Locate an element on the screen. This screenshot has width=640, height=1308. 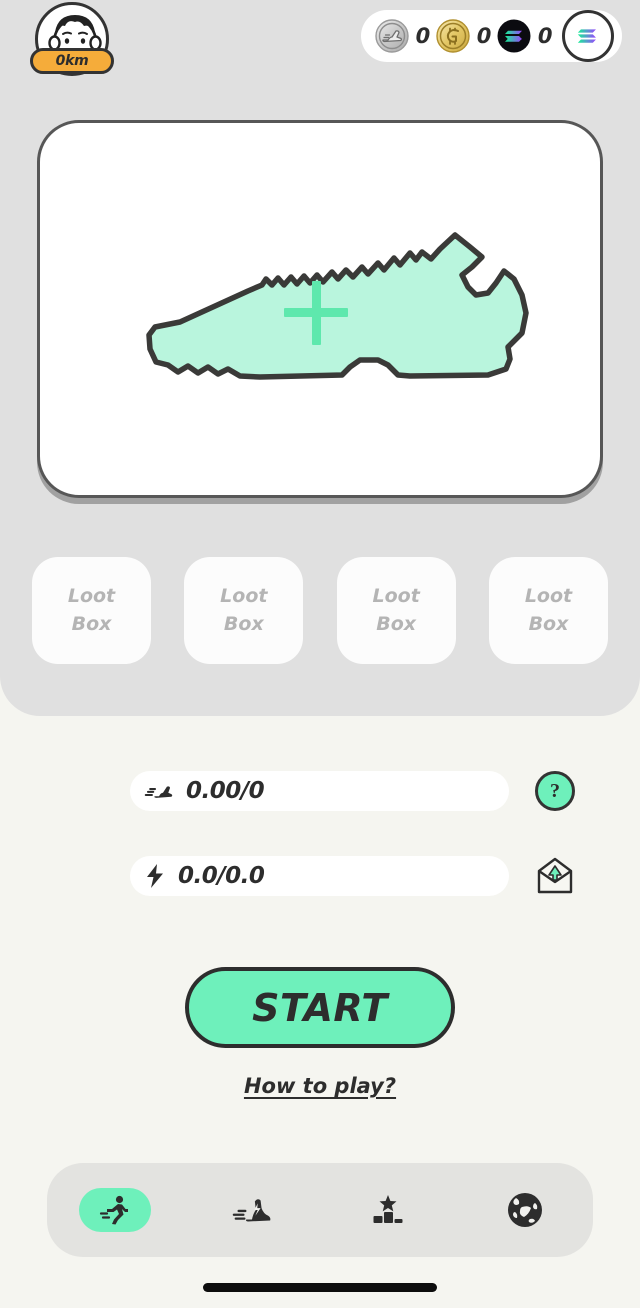
nav-item-leaderboard is located at coordinates (388, 1210).